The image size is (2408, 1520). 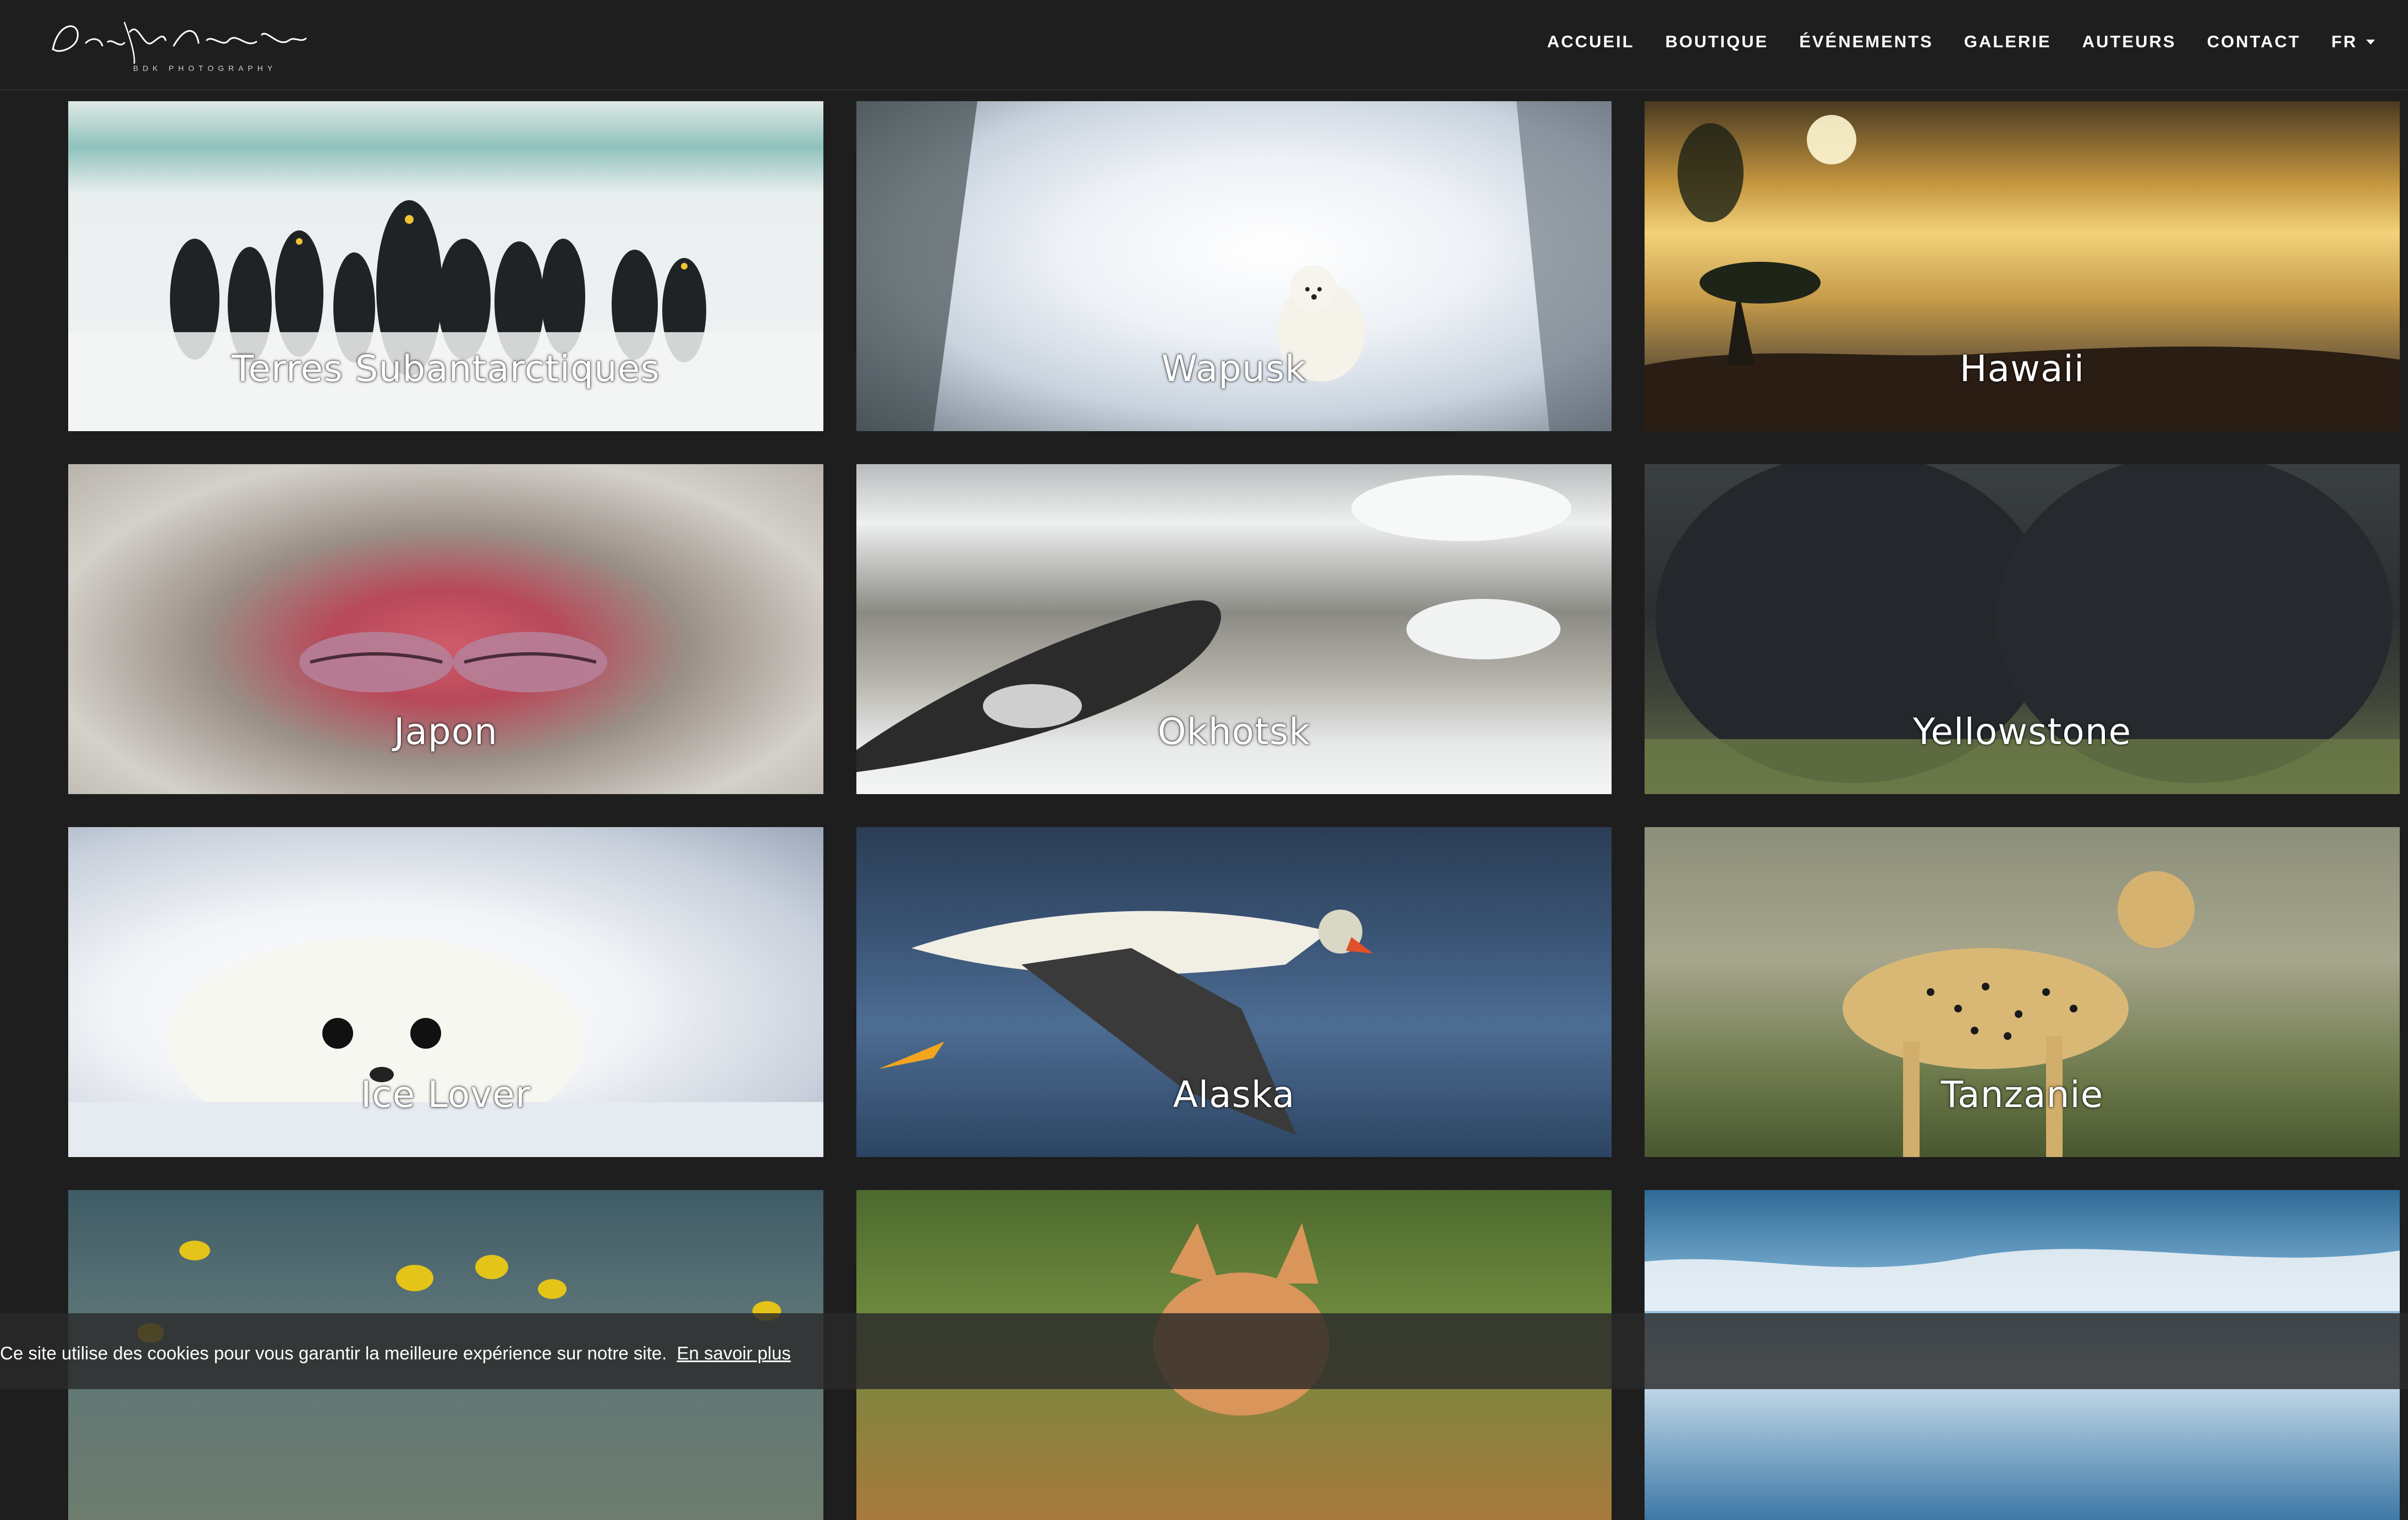 What do you see at coordinates (2344, 41) in the screenshot?
I see `language-label: FR` at bounding box center [2344, 41].